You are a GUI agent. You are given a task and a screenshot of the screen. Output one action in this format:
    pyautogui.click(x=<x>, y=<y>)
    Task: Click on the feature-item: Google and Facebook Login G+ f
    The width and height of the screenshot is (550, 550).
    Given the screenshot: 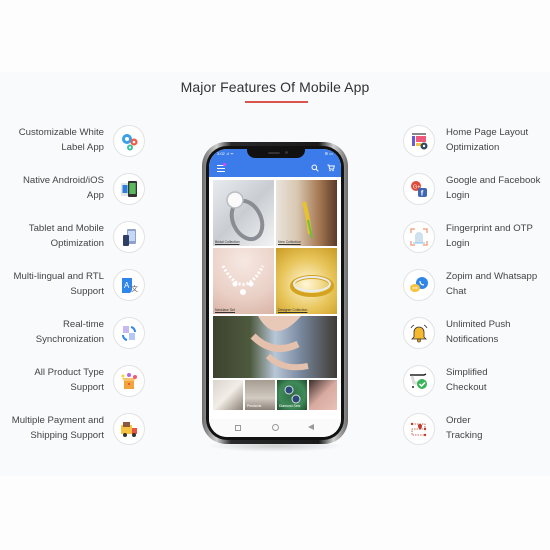 What is the action you would take?
    pyautogui.click(x=476, y=193)
    